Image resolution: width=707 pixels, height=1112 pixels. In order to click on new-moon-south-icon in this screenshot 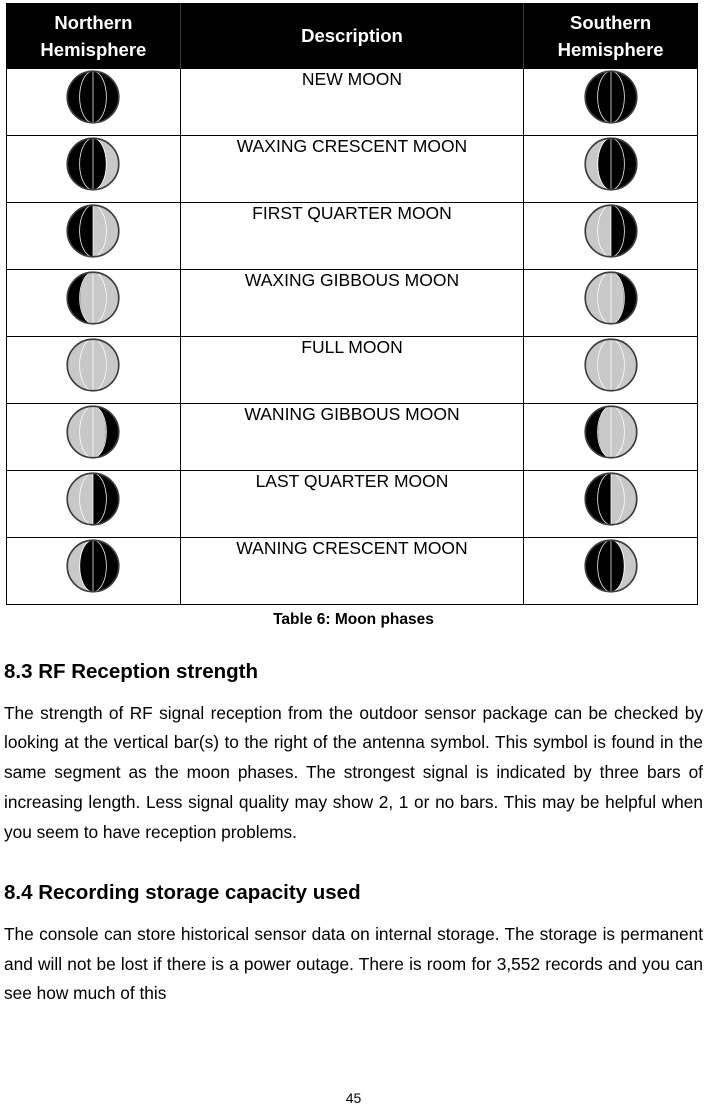, I will do `click(611, 97)`.